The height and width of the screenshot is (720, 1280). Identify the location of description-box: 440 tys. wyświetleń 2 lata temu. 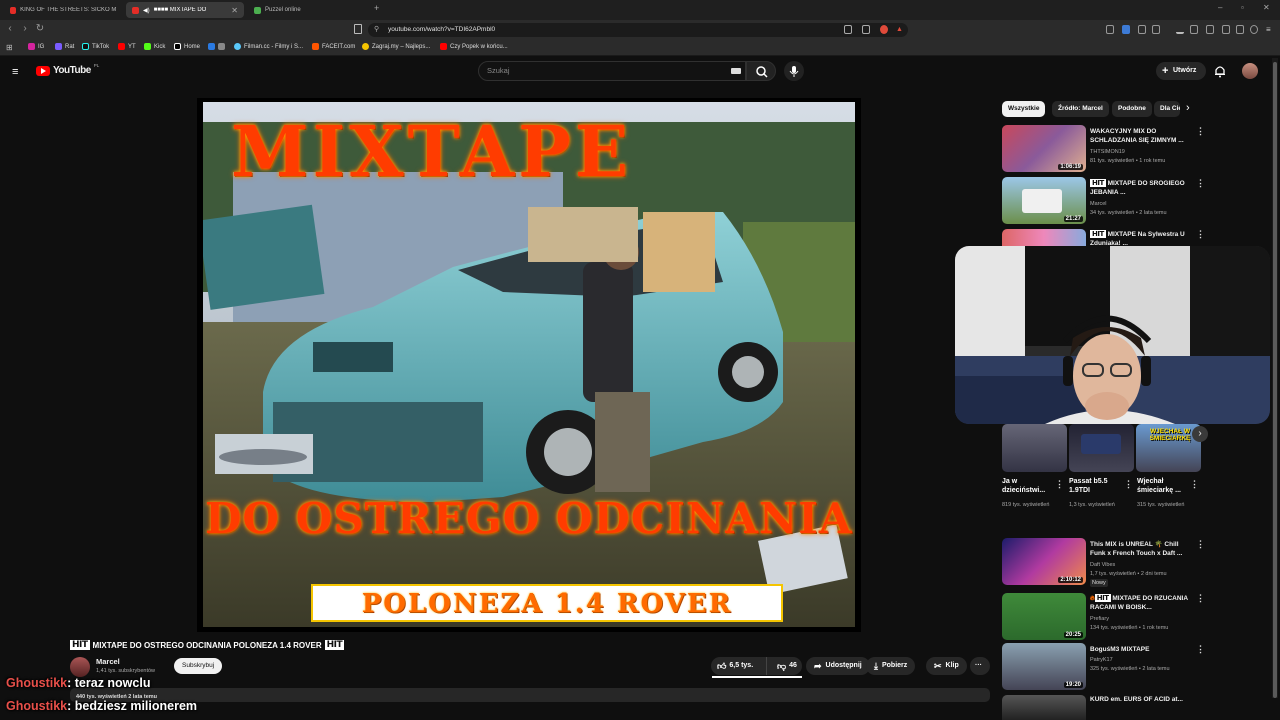
(530, 695).